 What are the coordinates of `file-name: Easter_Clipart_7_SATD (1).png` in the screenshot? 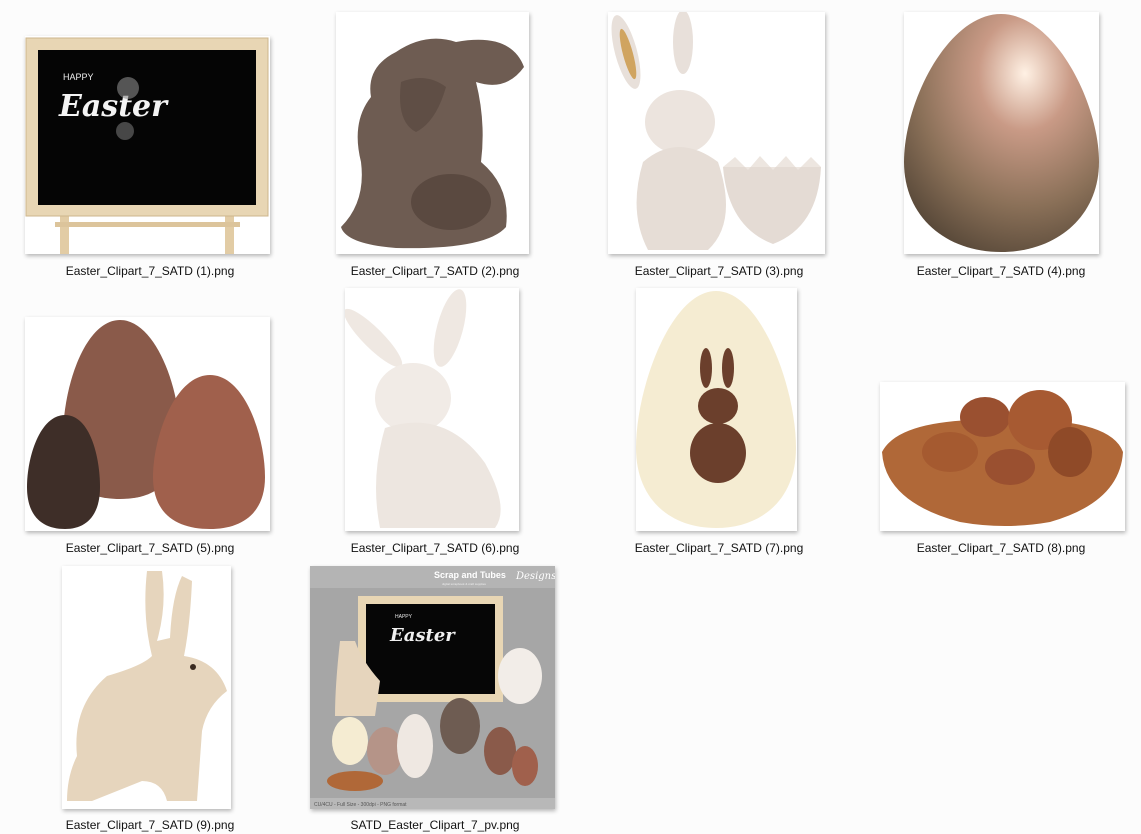 It's located at (150, 271).